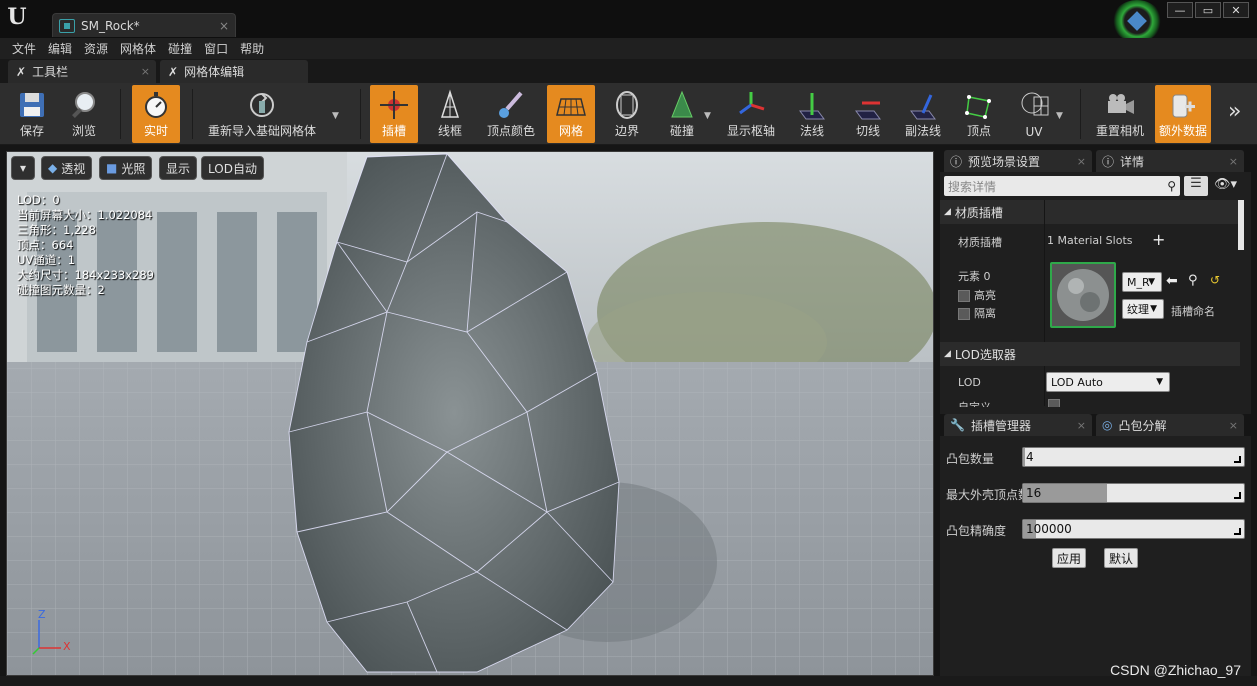 Image resolution: width=1257 pixels, height=686 pixels. What do you see at coordinates (1215, 280) in the screenshot?
I see `reset-material-icon: ↺` at bounding box center [1215, 280].